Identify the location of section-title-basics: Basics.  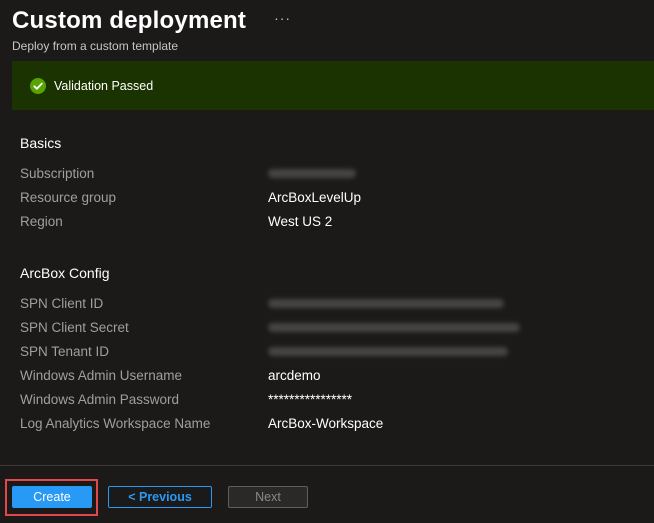
(41, 143).